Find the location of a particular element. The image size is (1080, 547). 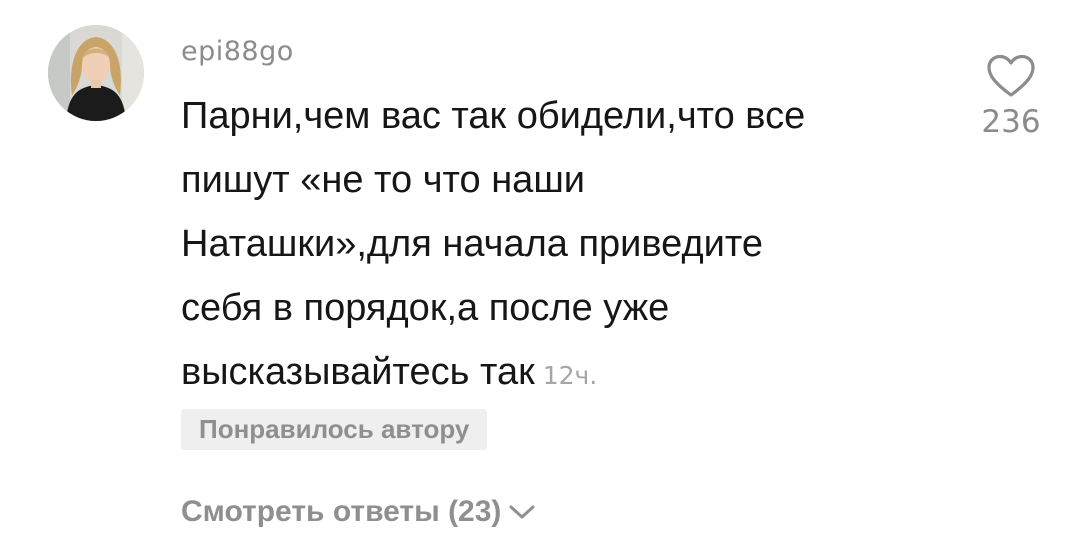

like-area: 236 is located at coordinates (1011, 97).